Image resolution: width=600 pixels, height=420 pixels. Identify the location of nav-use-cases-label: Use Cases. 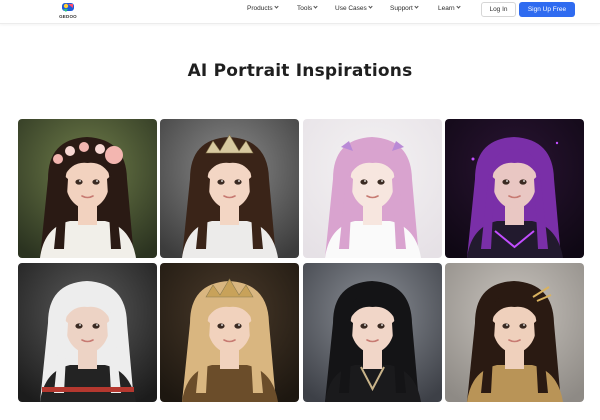
(351, 8).